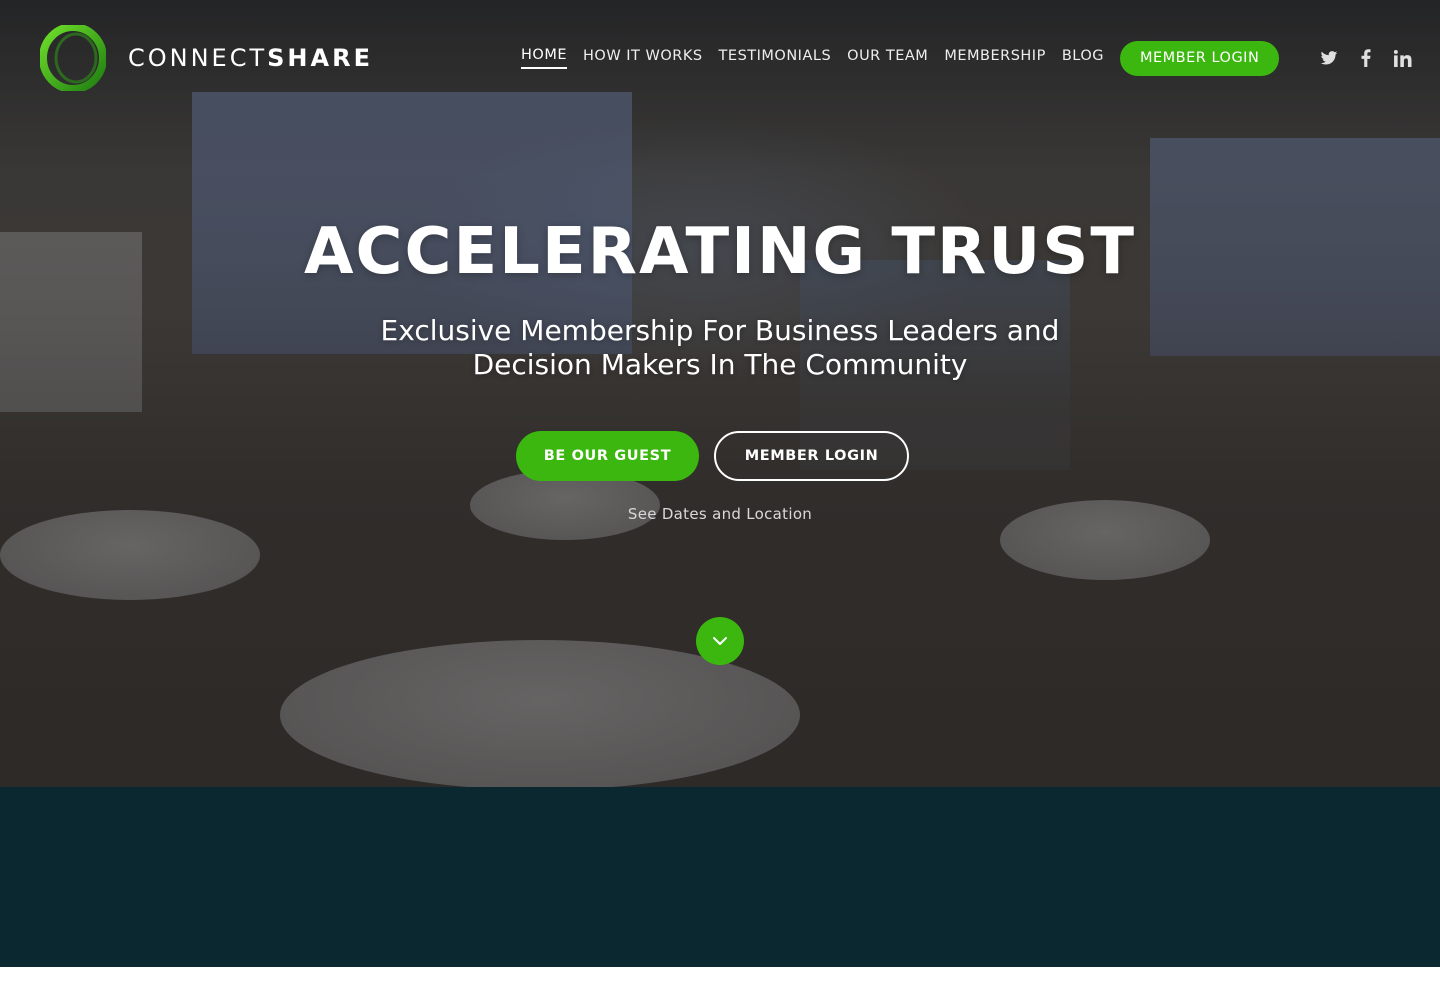 This screenshot has height=1000, width=1440. What do you see at coordinates (720, 252) in the screenshot?
I see `hero-title: ACCELERATING TRUST` at bounding box center [720, 252].